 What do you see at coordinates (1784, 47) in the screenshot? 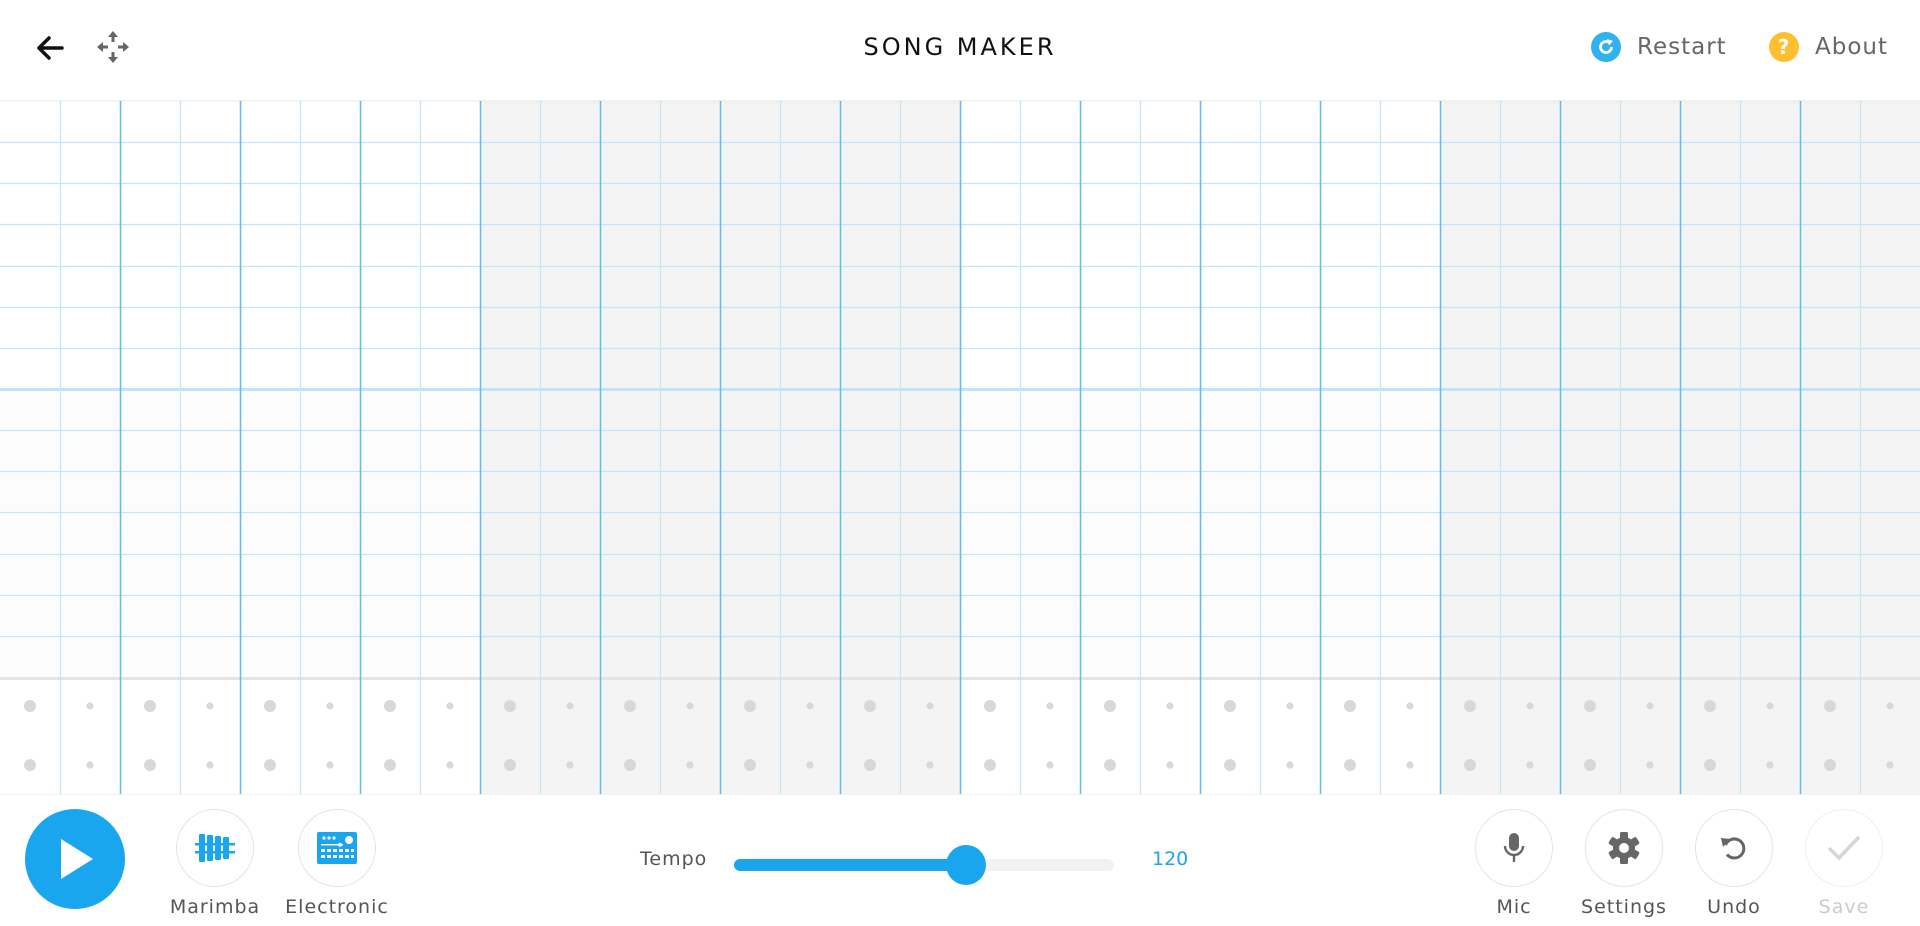
I see `question-icon: ?` at bounding box center [1784, 47].